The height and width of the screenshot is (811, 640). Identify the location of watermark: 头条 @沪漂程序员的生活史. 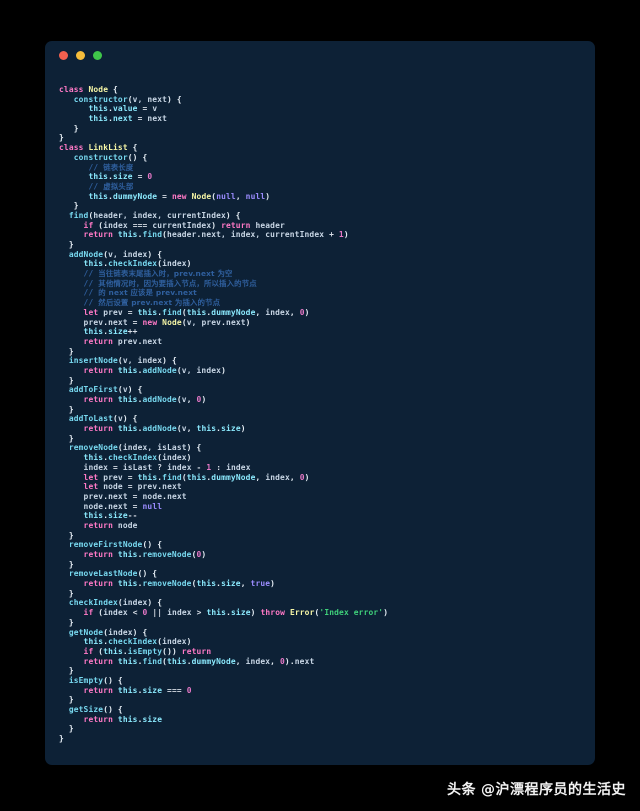
(536, 789).